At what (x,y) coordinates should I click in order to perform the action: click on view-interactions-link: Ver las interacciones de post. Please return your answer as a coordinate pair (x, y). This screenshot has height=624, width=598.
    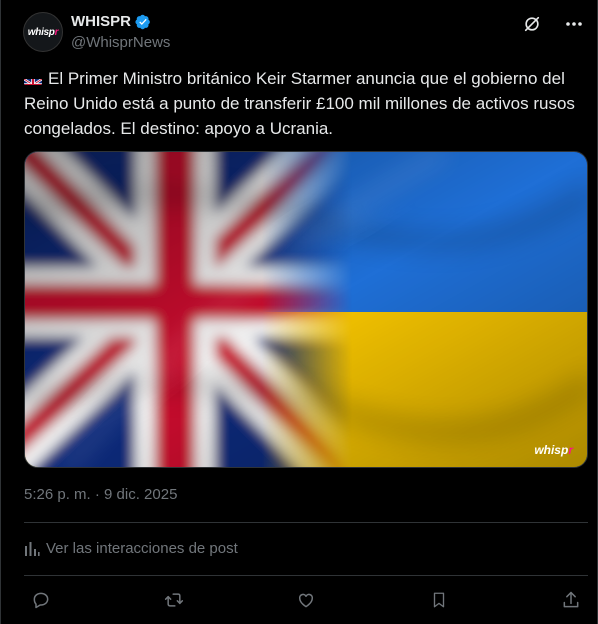
    Looking at the image, I should click on (131, 548).